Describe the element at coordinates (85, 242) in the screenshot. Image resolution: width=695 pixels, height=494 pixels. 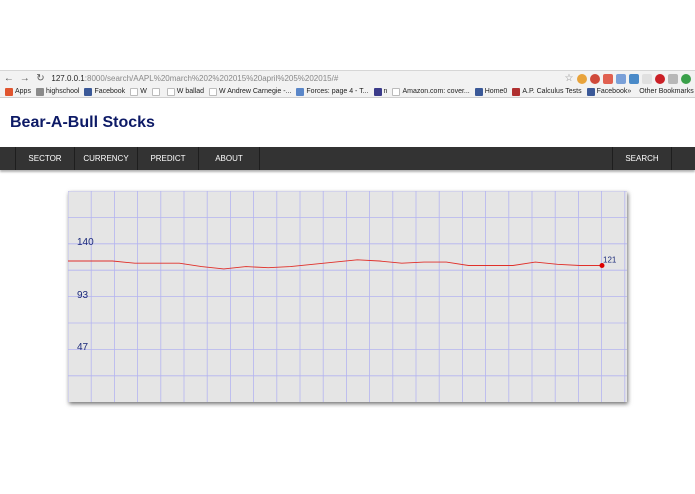
I see `y-tick-label: 140` at that location.